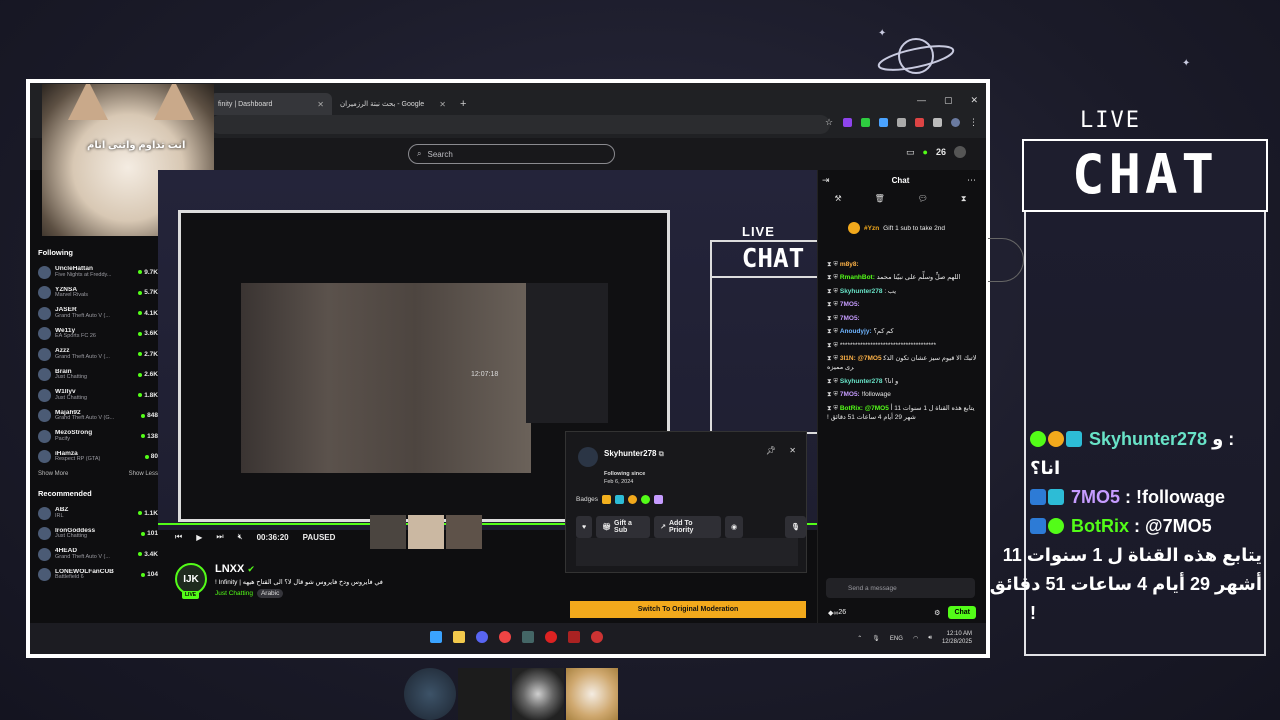 Image resolution: width=1280 pixels, height=720 pixels. What do you see at coordinates (795, 527) in the screenshot?
I see `mic-button: 🎙︎` at bounding box center [795, 527].